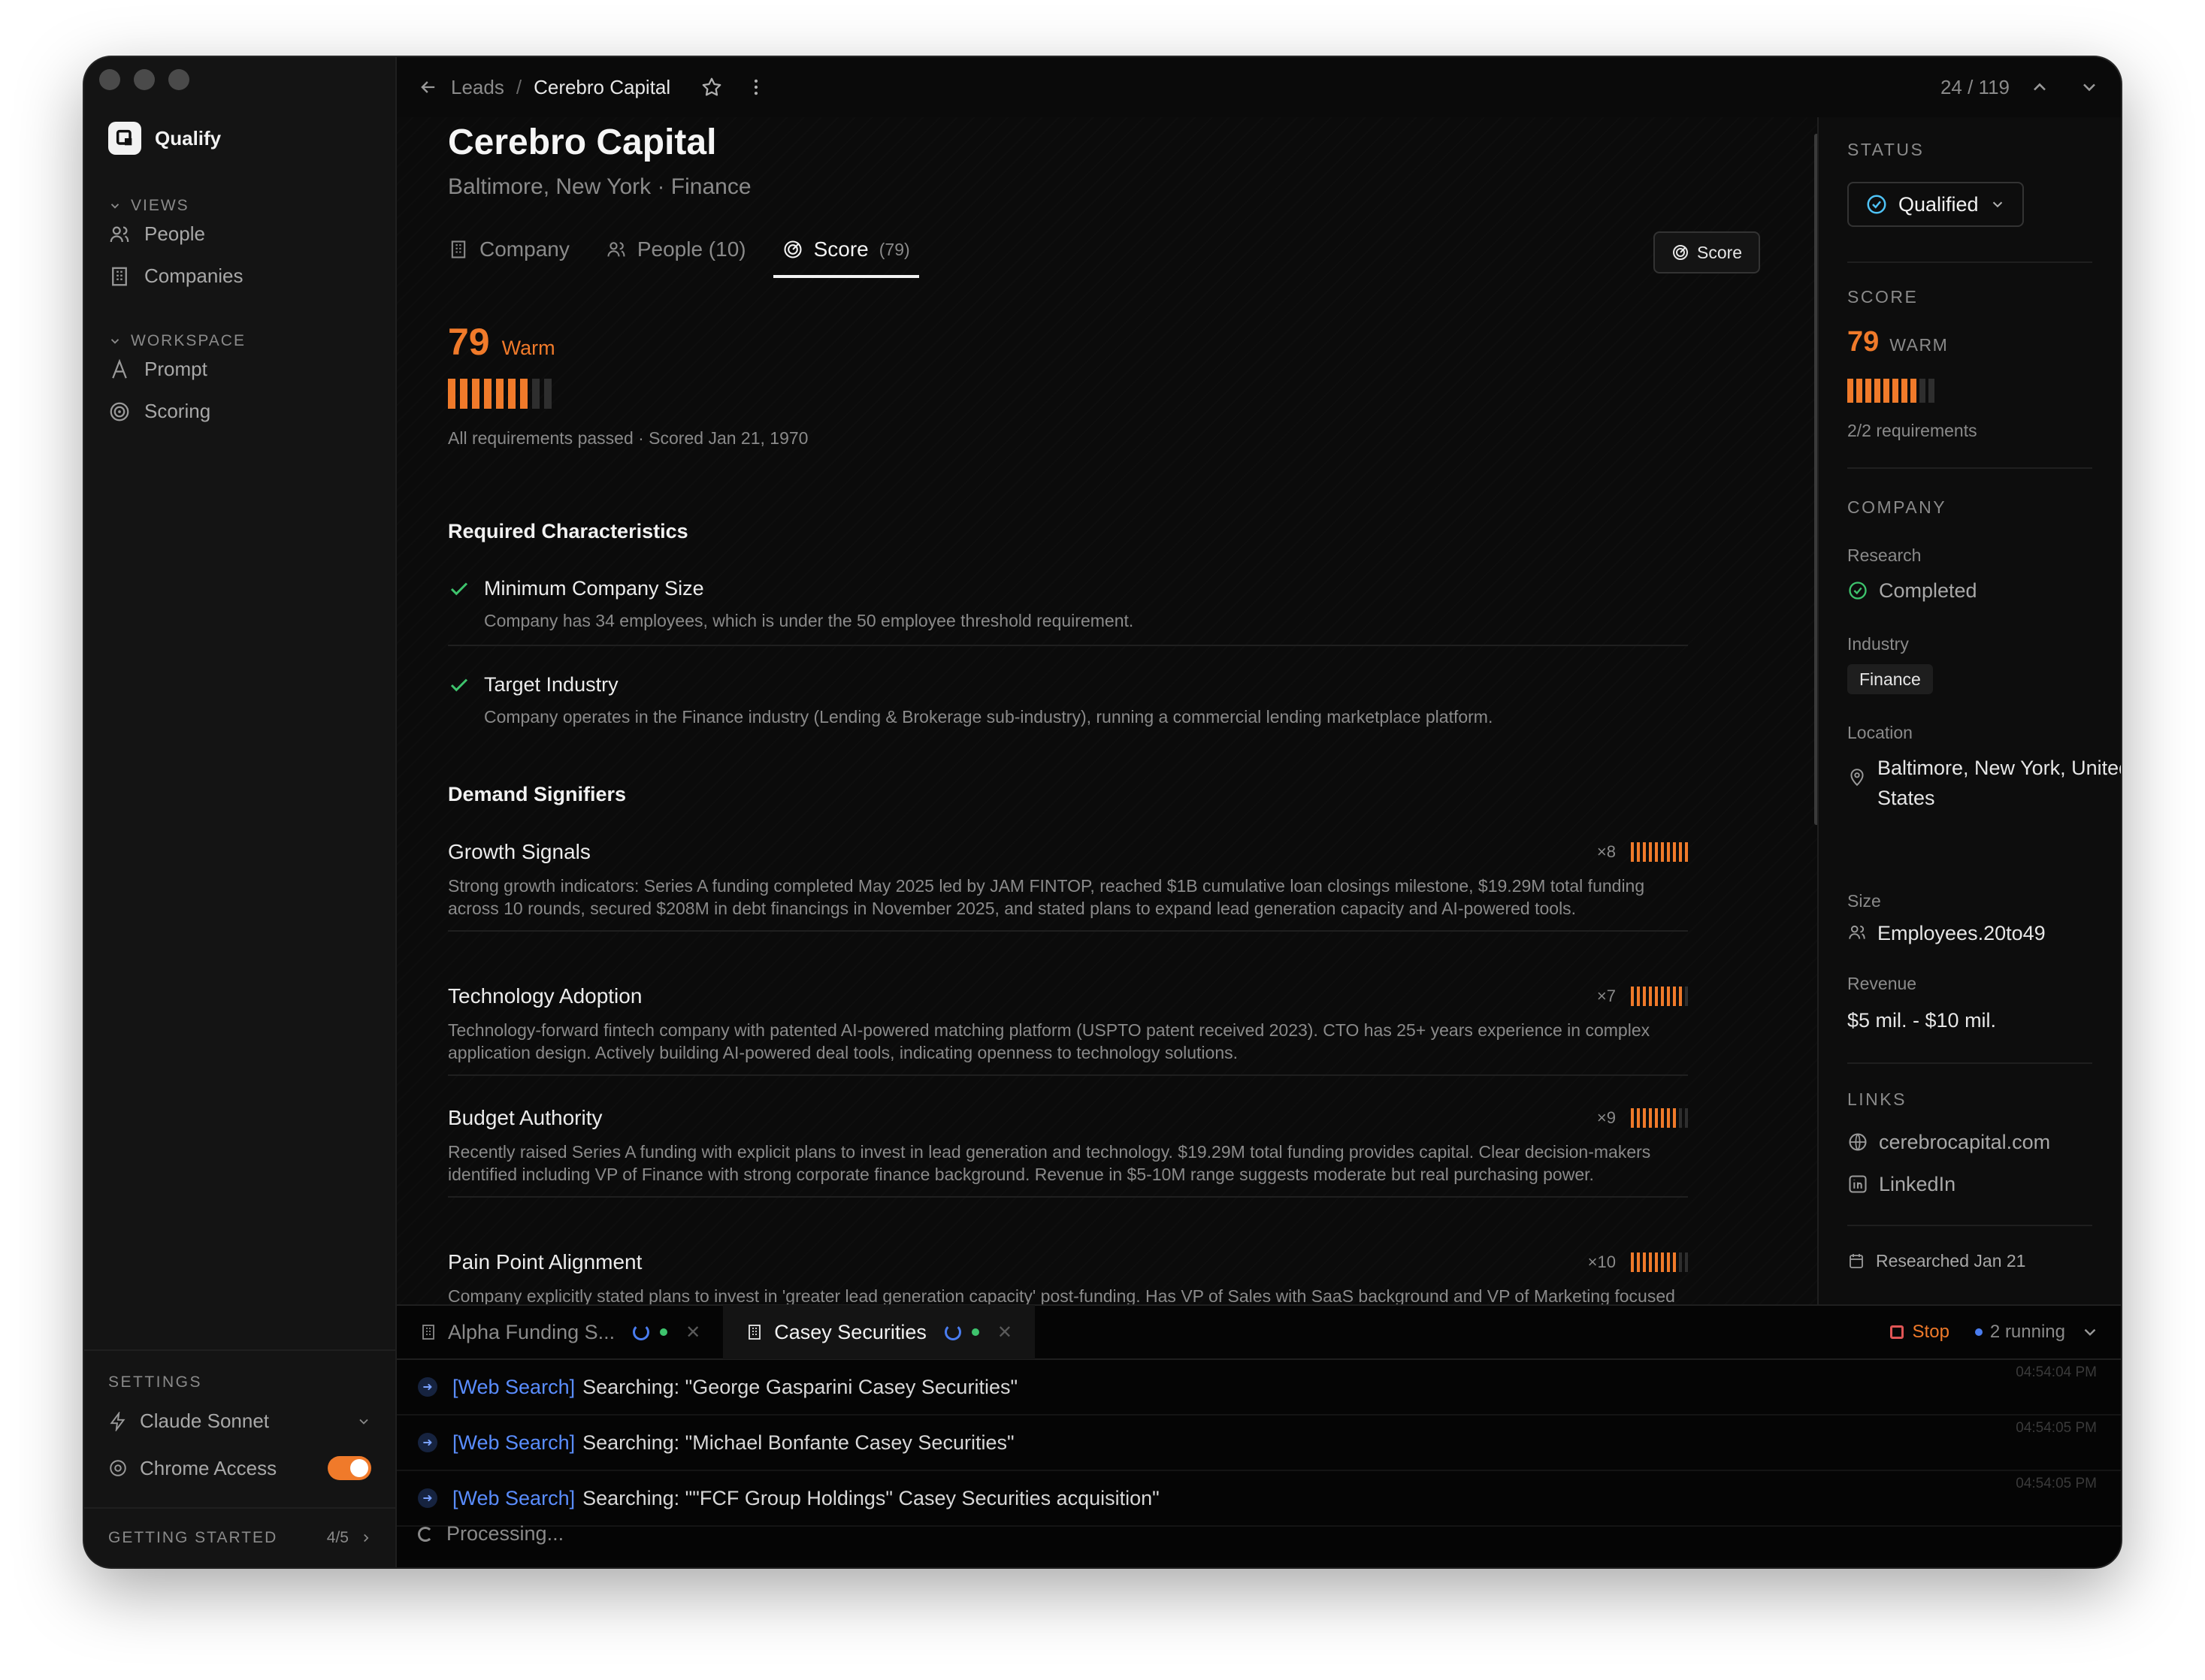 The height and width of the screenshot is (1680, 2205). I want to click on close-window-button, so click(109, 79).